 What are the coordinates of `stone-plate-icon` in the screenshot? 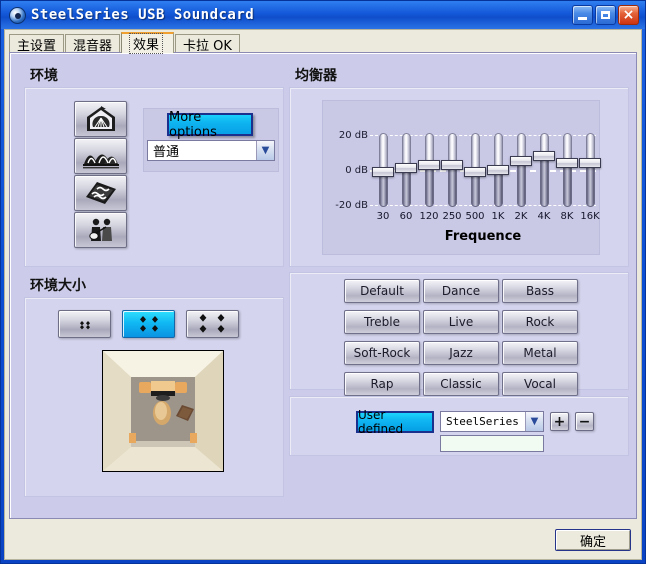 It's located at (100, 193).